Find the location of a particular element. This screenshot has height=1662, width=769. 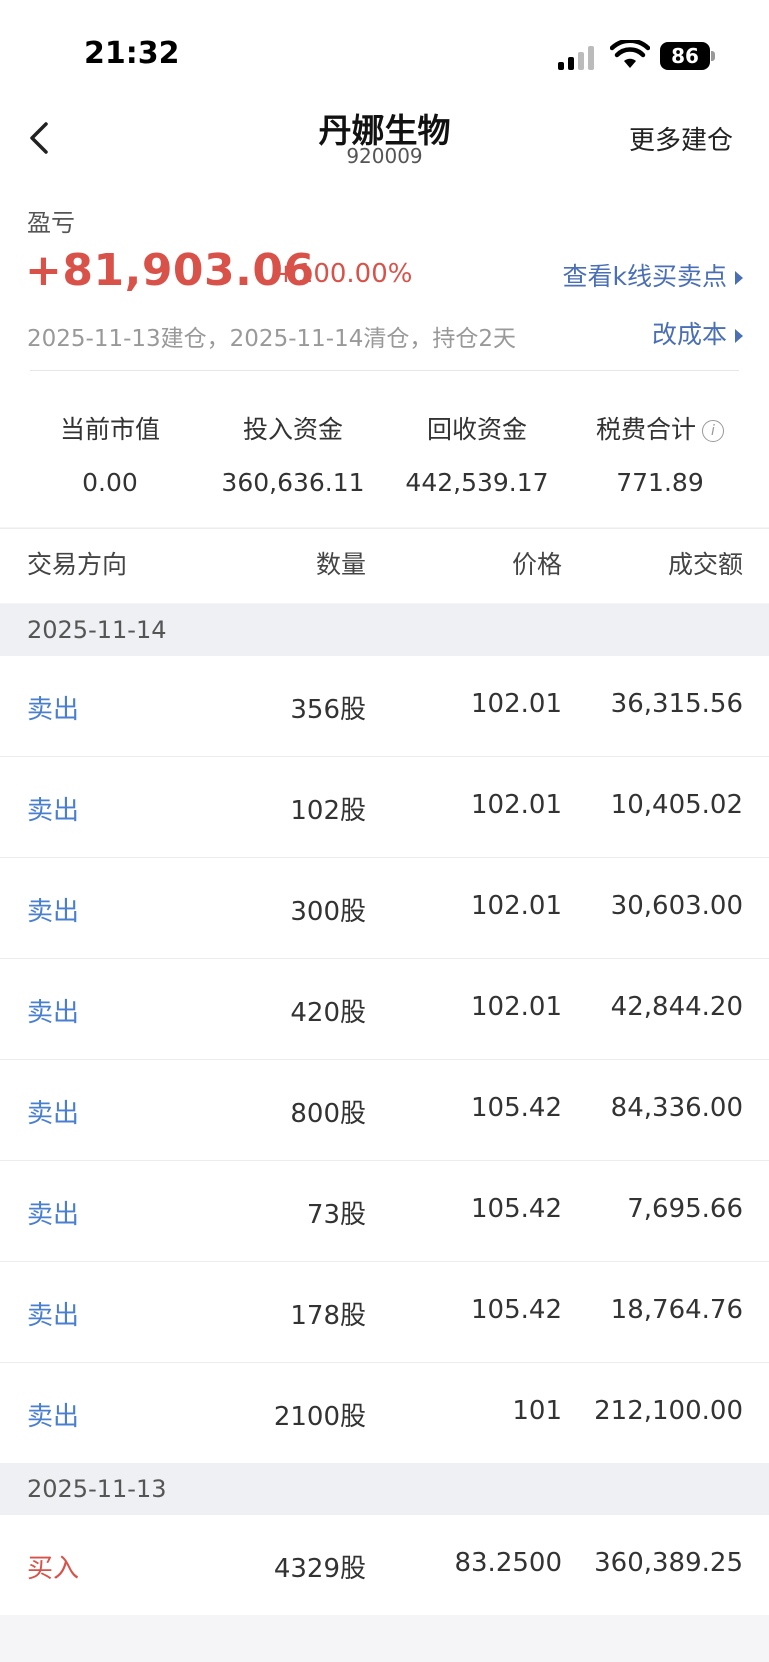

stat-label: 投入资金 is located at coordinates (292, 429).